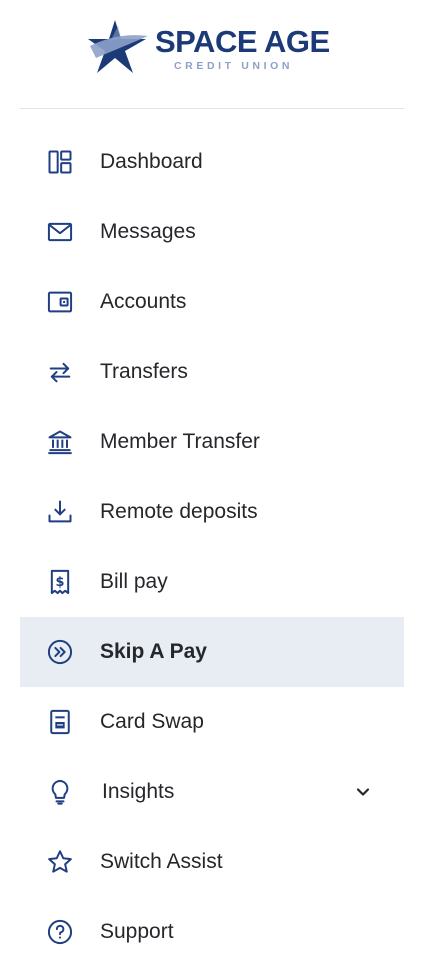 This screenshot has width=440, height=958. Describe the element at coordinates (151, 161) in the screenshot. I see `nav-label-dashboard: Dashboard` at that location.